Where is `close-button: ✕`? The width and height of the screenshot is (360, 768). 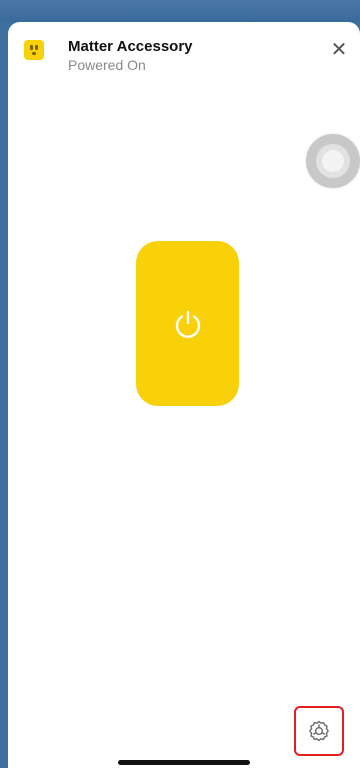 close-button: ✕ is located at coordinates (339, 49).